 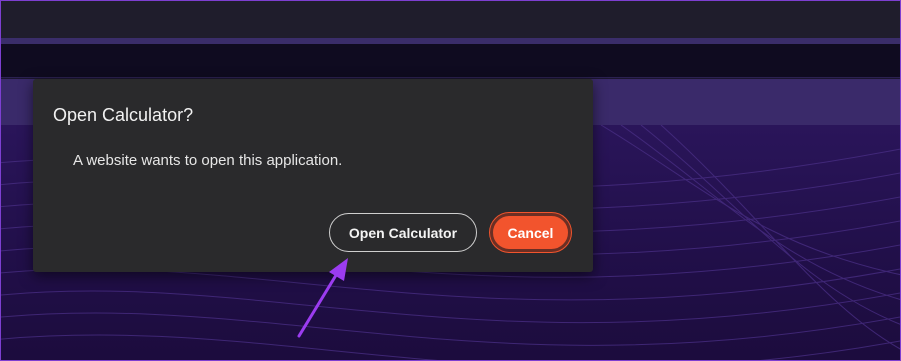 I want to click on open-calculator-button: Open Calculator, so click(x=403, y=232).